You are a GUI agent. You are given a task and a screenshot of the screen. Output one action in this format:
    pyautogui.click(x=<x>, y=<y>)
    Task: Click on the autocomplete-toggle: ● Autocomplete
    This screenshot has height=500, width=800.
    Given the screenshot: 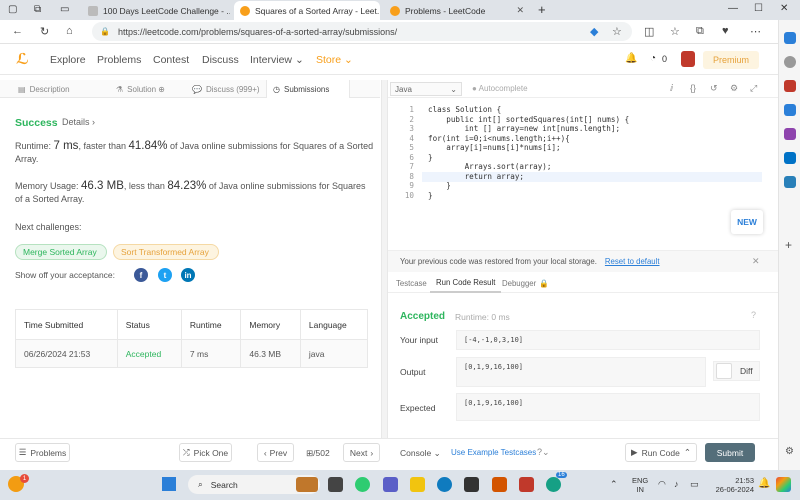 What is the action you would take?
    pyautogui.click(x=500, y=88)
    